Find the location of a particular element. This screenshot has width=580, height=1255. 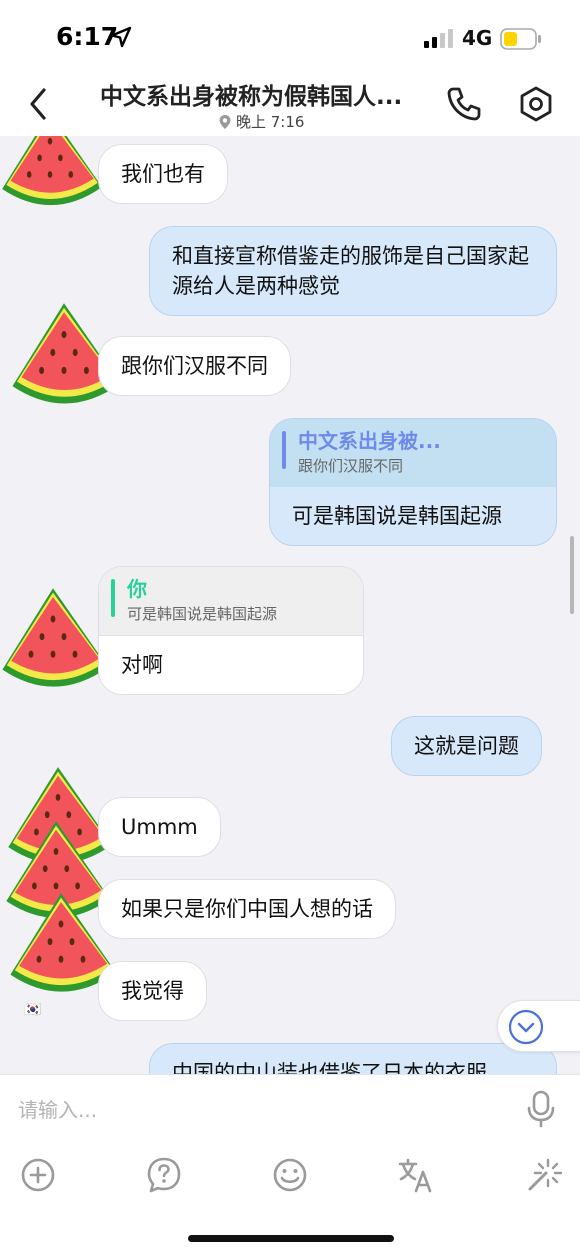

message-bubble-incoming: 跟你们汉服不同 is located at coordinates (194, 366).